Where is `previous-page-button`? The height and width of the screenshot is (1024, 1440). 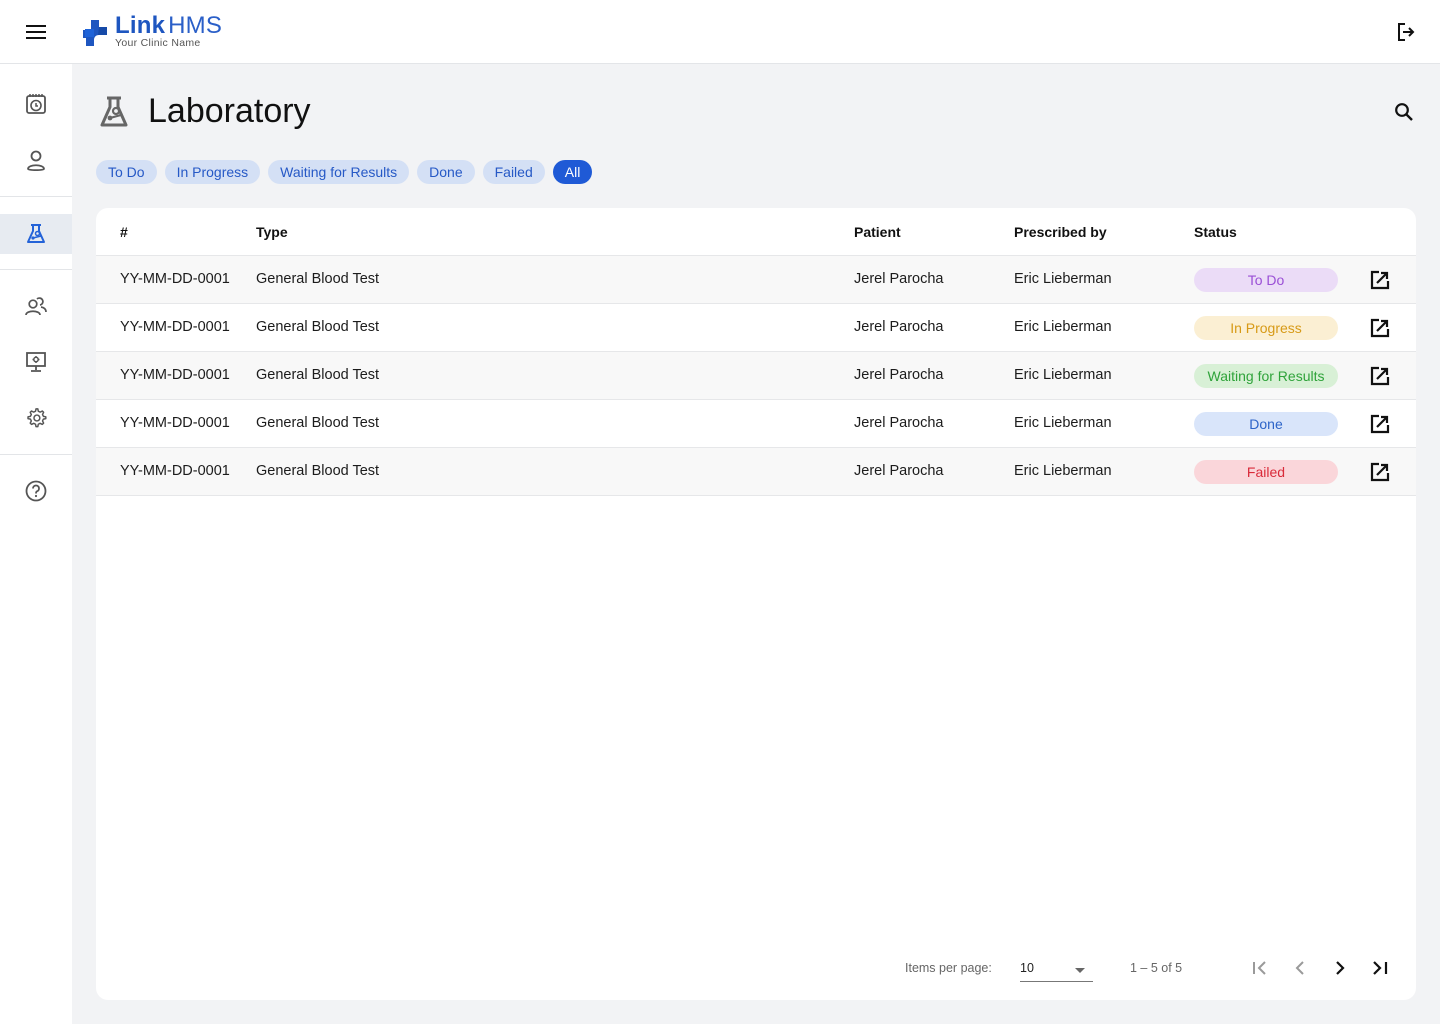
previous-page-button is located at coordinates (1300, 968).